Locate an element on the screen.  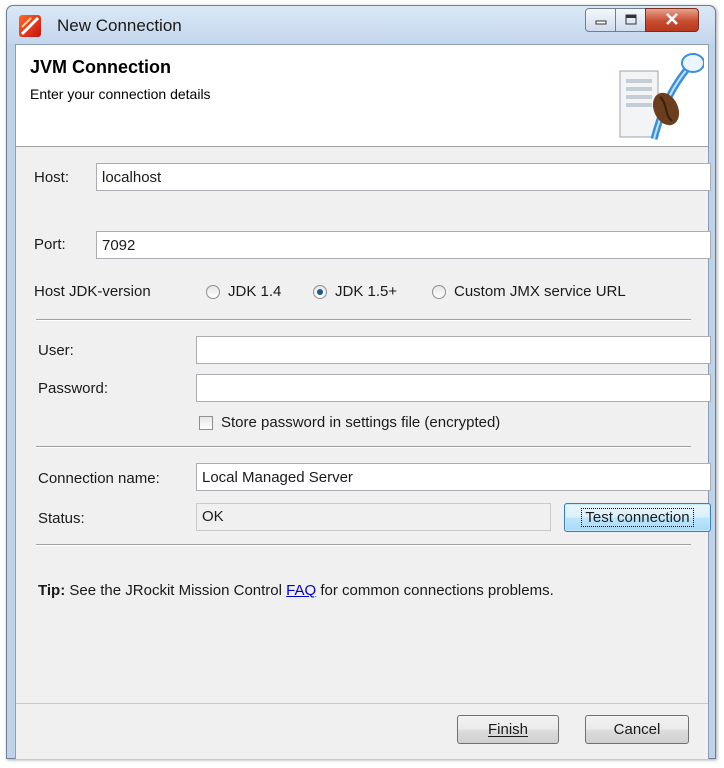
minimize-button is located at coordinates (601, 20).